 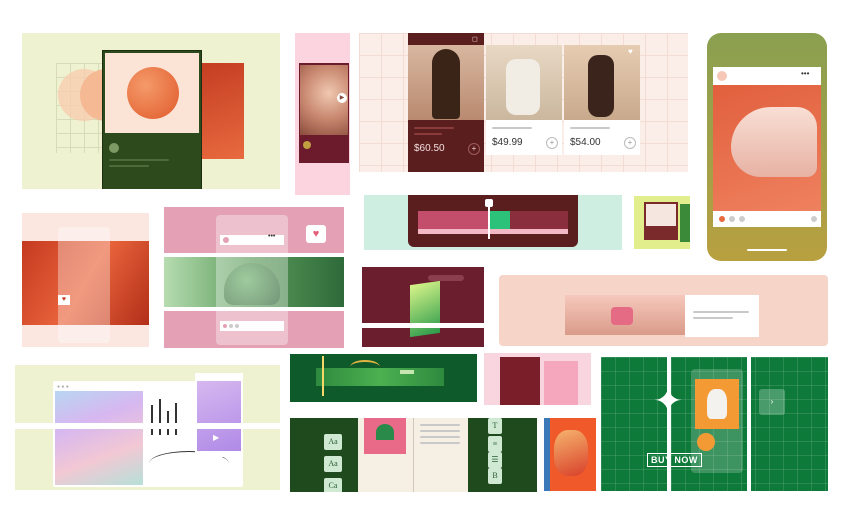 I want to click on video-card: ▶, so click(x=324, y=113).